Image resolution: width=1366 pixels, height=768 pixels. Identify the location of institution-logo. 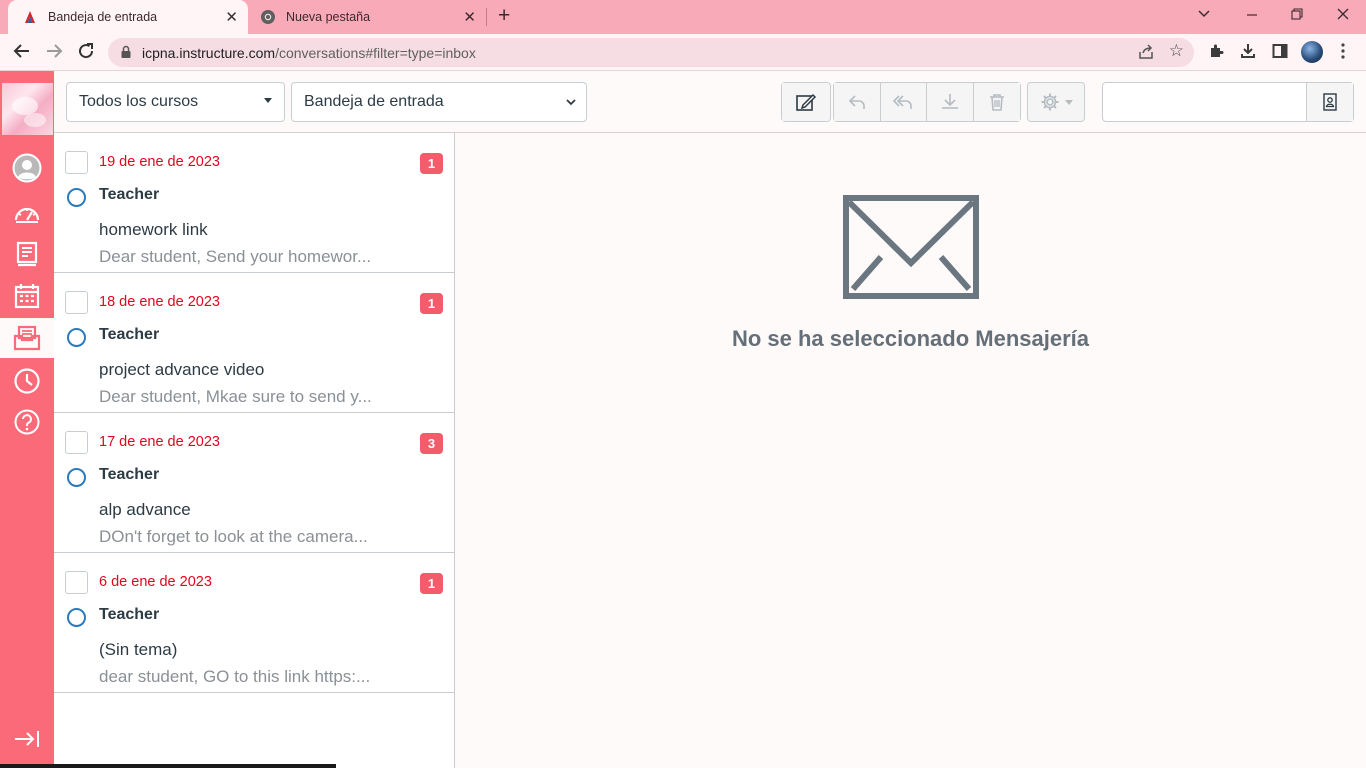
(27, 109).